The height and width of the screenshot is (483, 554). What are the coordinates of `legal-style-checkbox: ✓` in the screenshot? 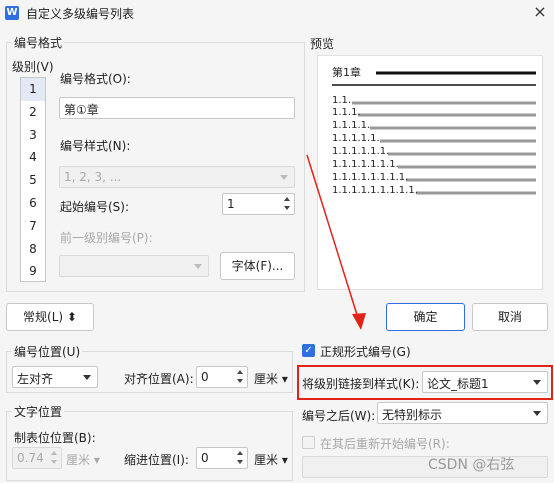 It's located at (308, 350).